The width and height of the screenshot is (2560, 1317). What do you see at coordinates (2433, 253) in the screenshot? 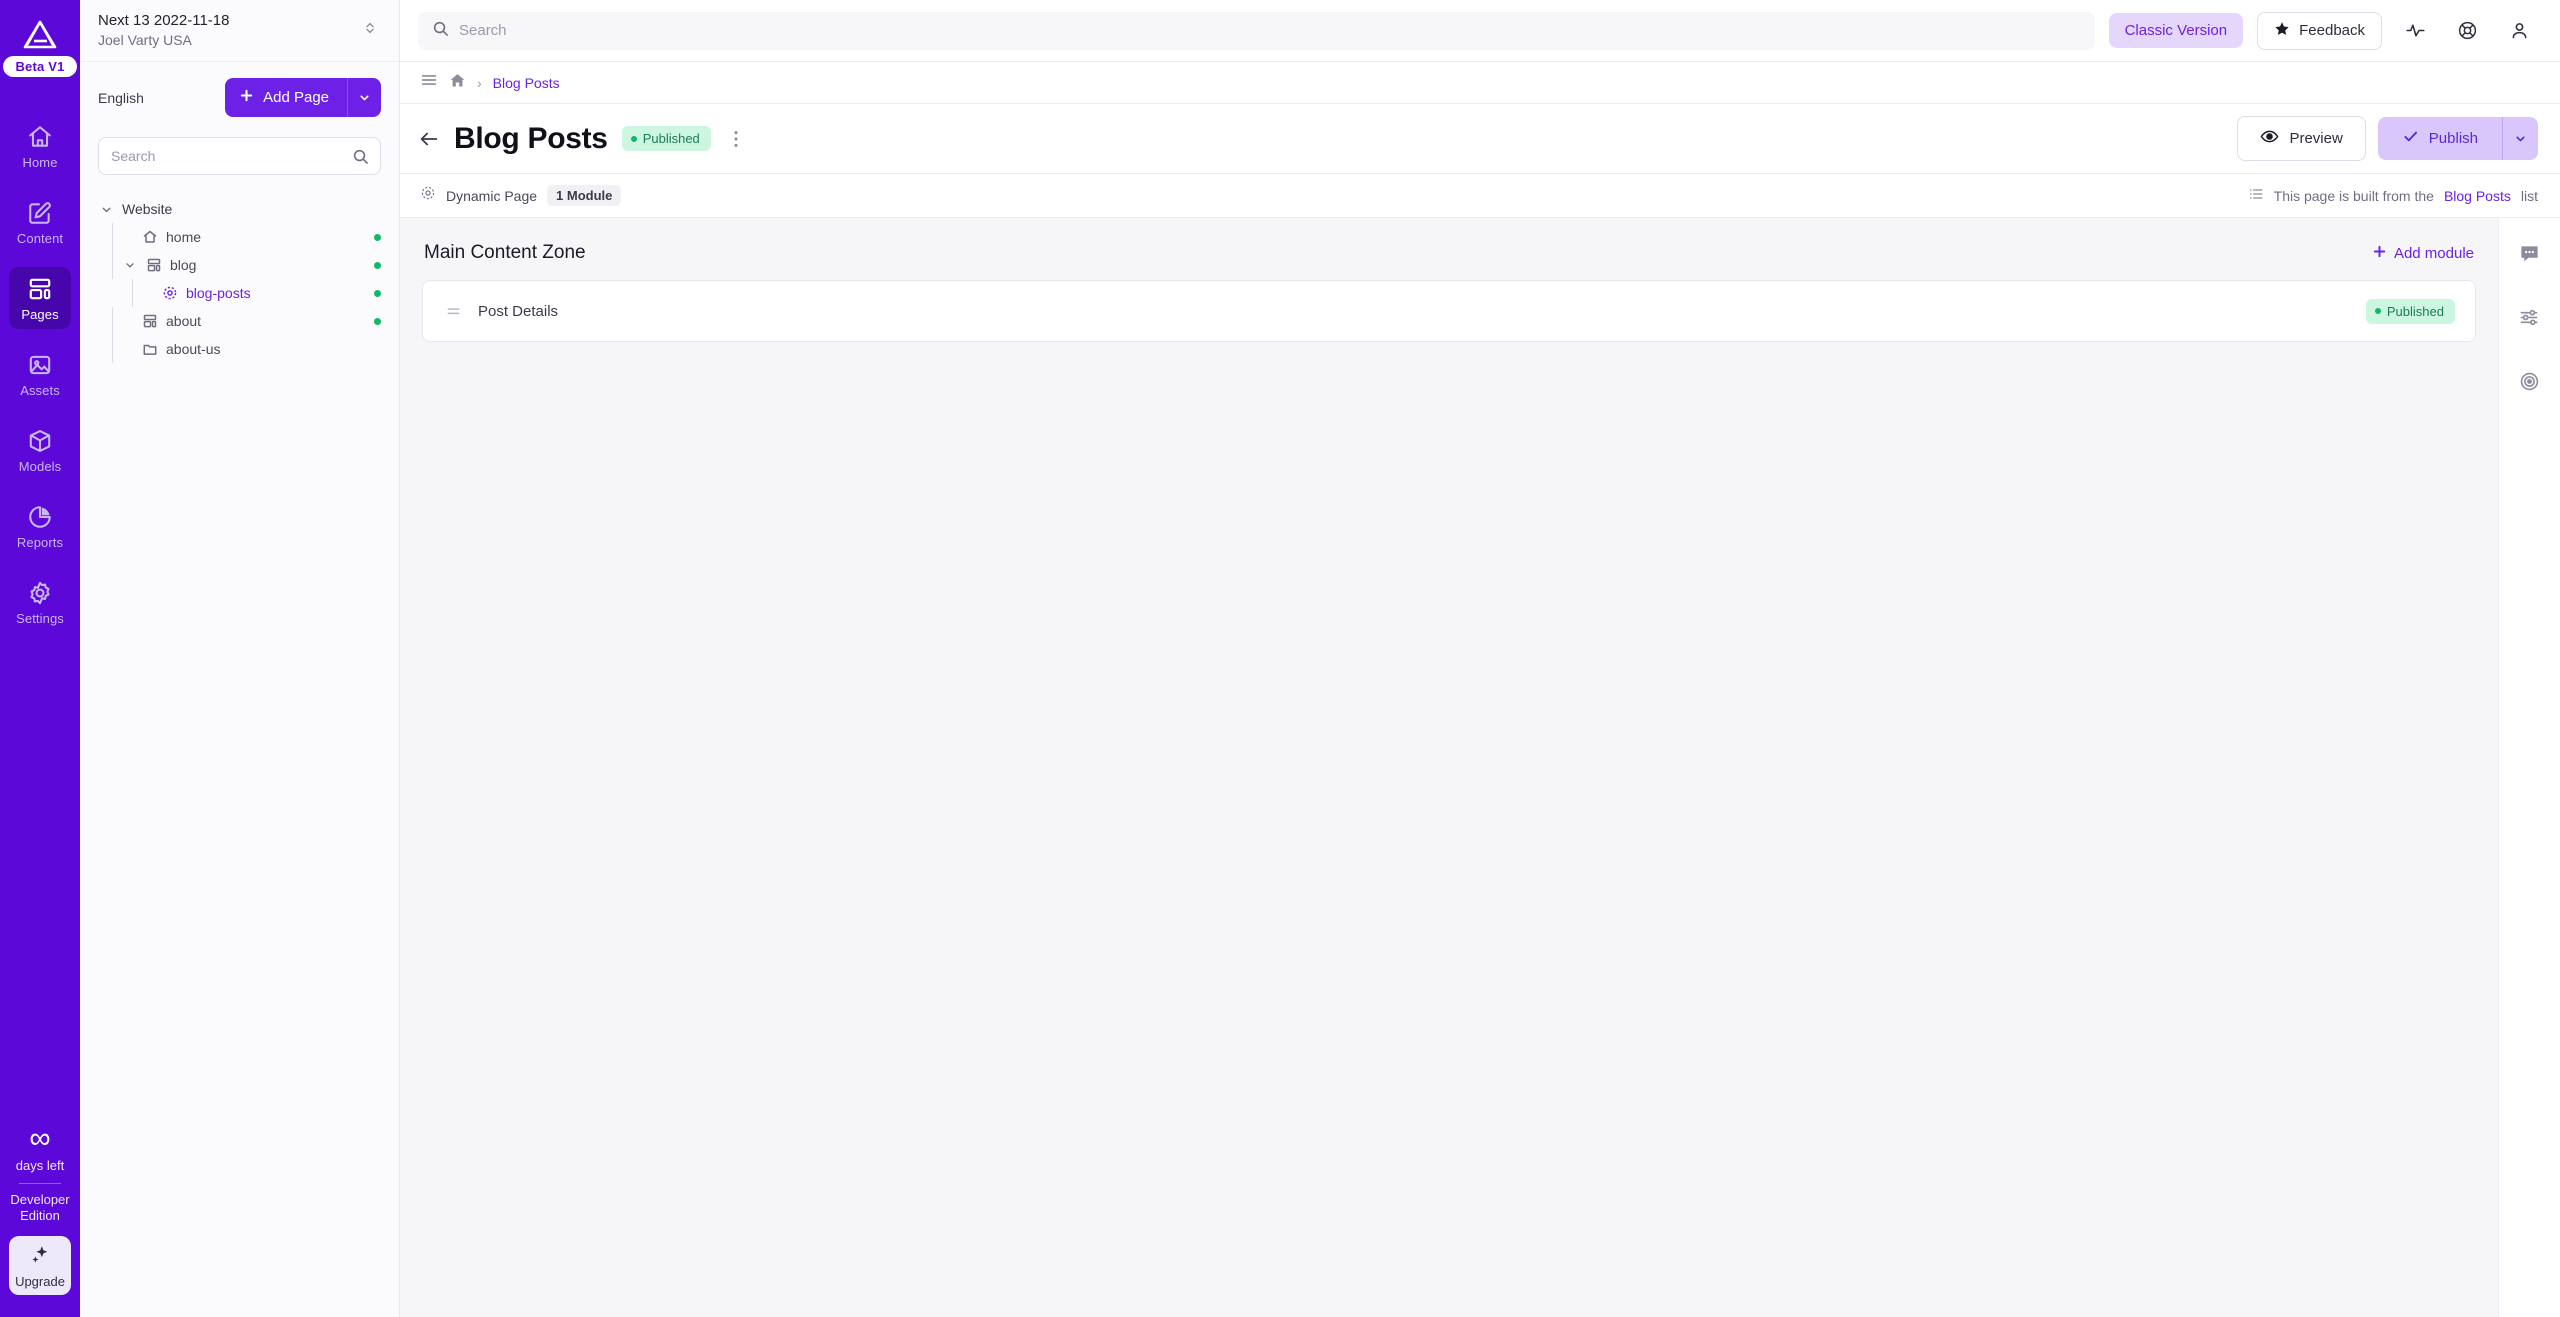
I see `add-module-label: Add module` at bounding box center [2433, 253].